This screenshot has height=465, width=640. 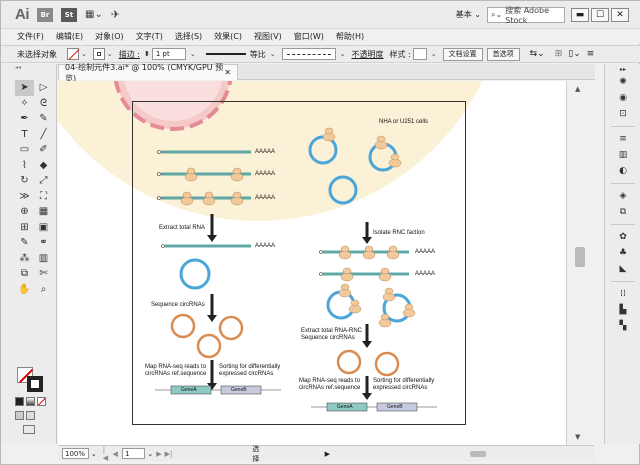 I want to click on type-tool-icon: T, so click(x=24, y=135).